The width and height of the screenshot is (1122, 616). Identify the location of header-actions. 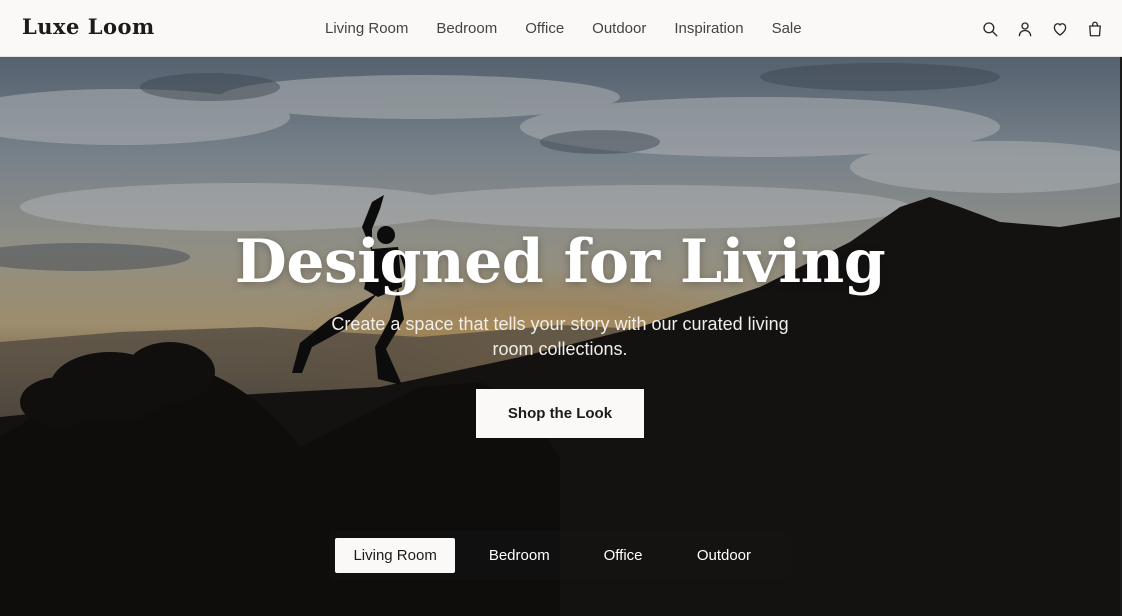
(1042, 28).